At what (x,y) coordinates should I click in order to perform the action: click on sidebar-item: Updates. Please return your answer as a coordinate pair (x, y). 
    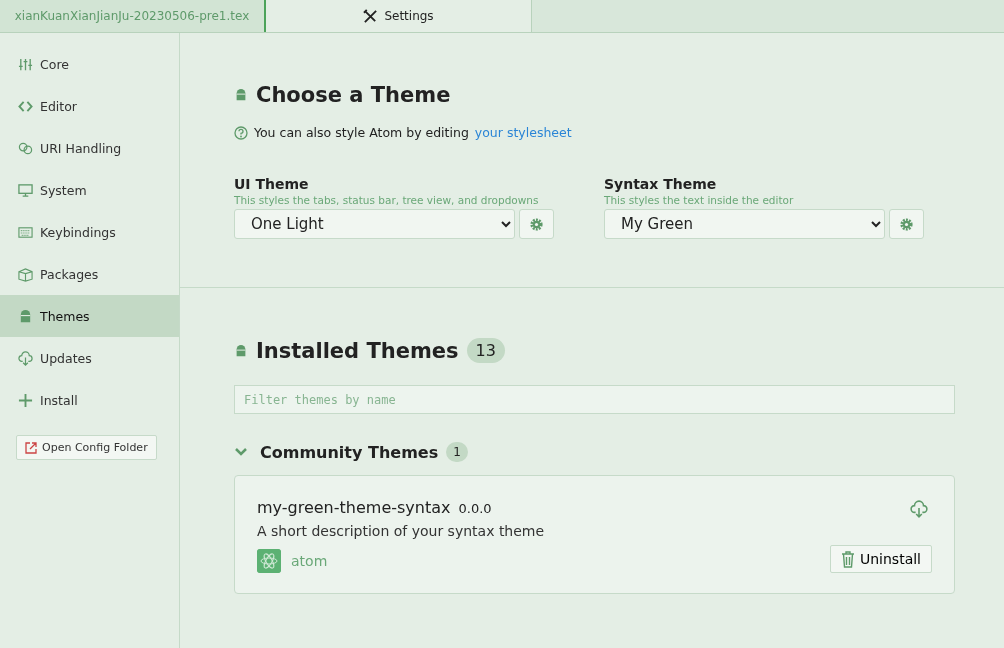
    Looking at the image, I should click on (89, 358).